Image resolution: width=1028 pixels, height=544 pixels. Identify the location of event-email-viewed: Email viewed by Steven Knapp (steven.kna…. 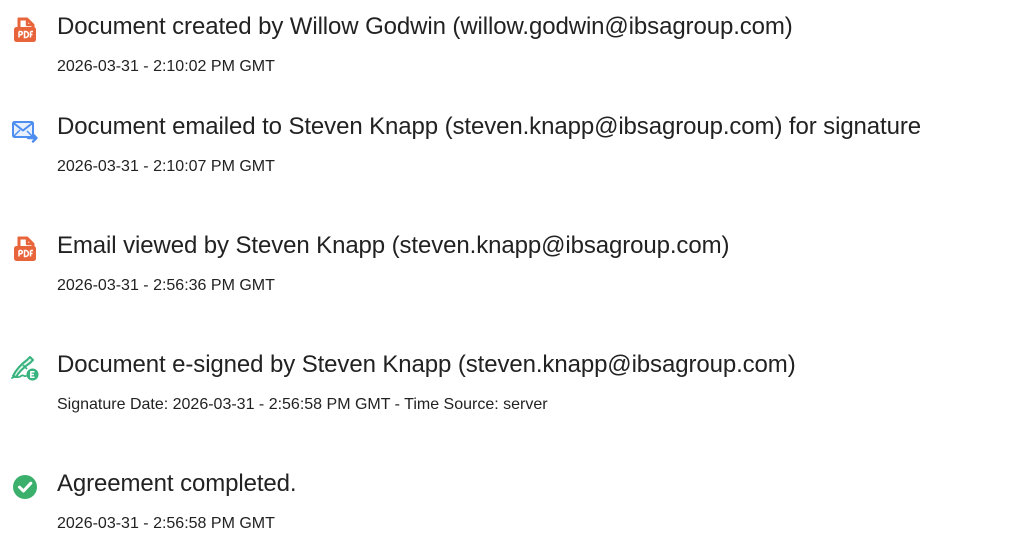
(514, 266).